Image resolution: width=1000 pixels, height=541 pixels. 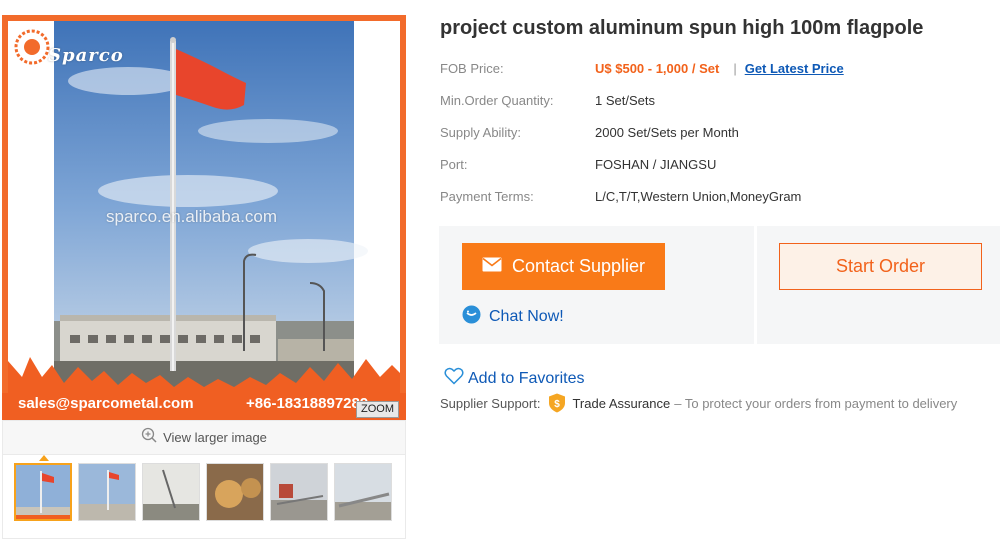 I want to click on contact-supplier-button: Contact Supplier, so click(x=563, y=266).